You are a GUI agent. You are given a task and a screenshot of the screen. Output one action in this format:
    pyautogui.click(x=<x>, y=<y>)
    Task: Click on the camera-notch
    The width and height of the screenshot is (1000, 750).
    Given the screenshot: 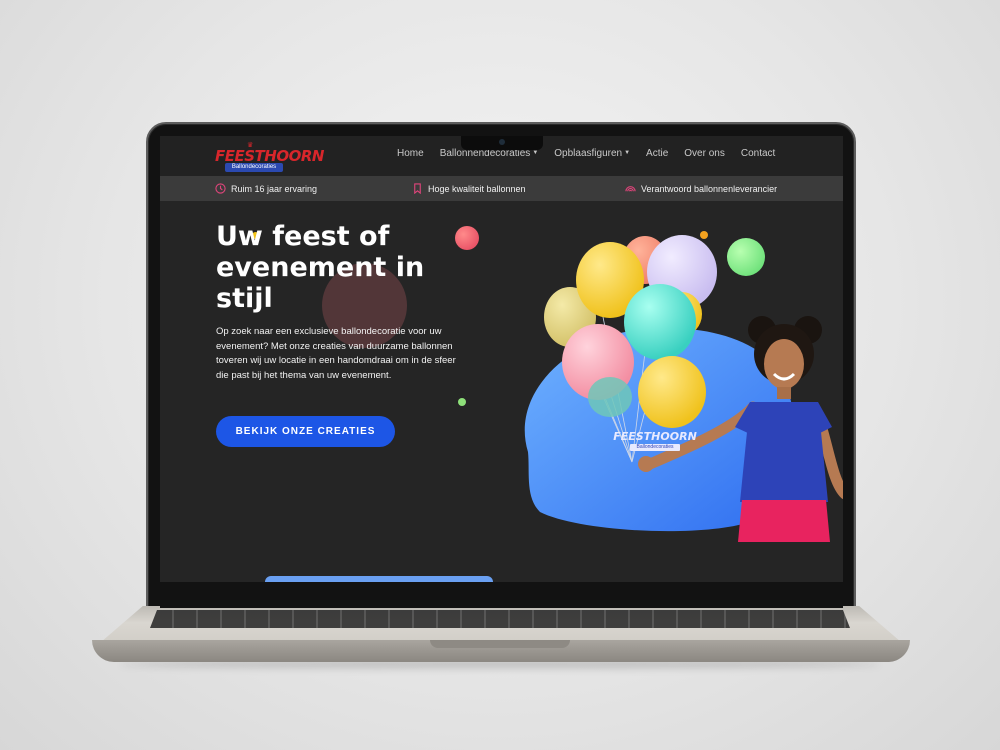 What is the action you would take?
    pyautogui.click(x=502, y=143)
    